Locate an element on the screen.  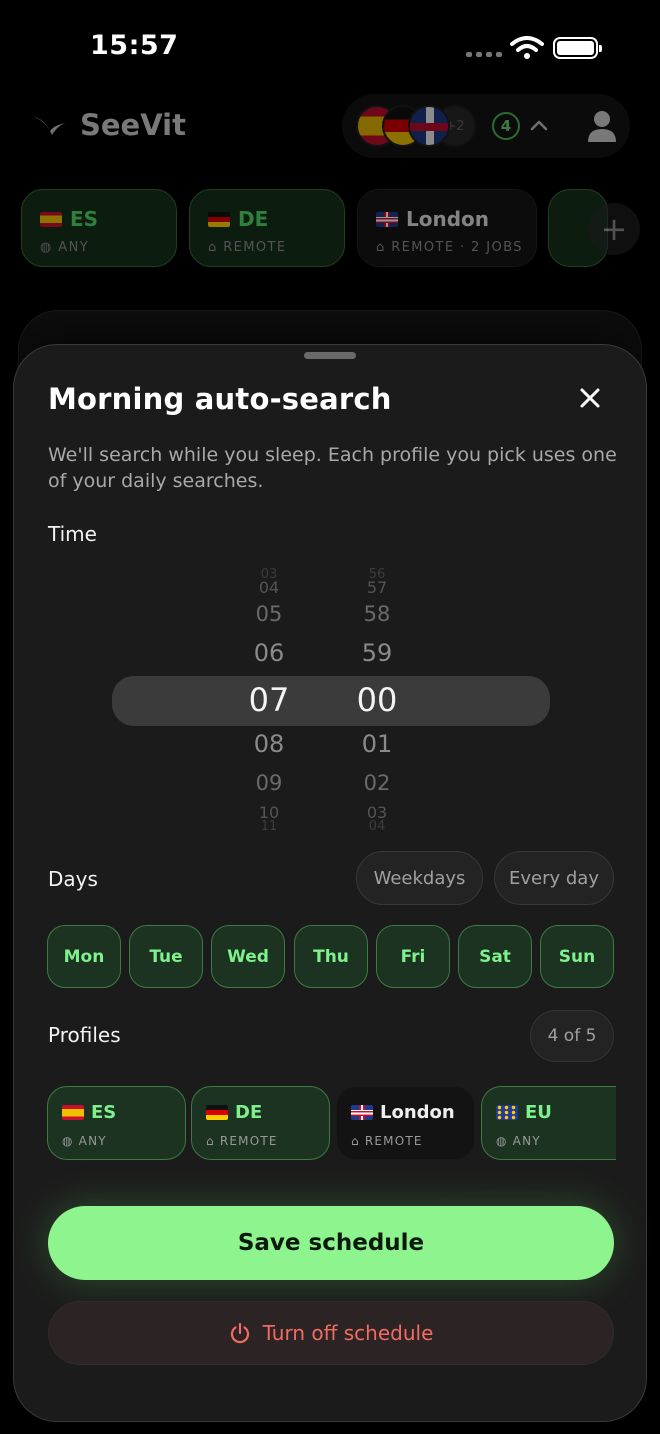
minute-option: 02 is located at coordinates (377, 783).